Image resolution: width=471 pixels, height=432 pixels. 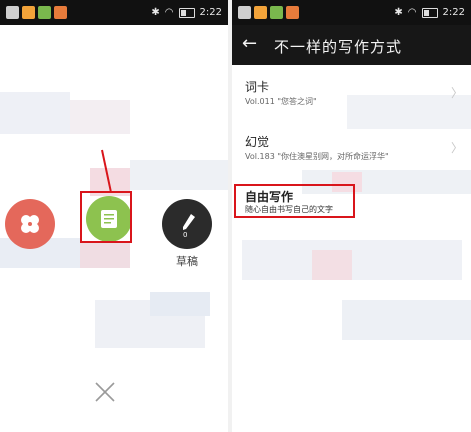 What do you see at coordinates (187, 224) in the screenshot?
I see `draft-button` at bounding box center [187, 224].